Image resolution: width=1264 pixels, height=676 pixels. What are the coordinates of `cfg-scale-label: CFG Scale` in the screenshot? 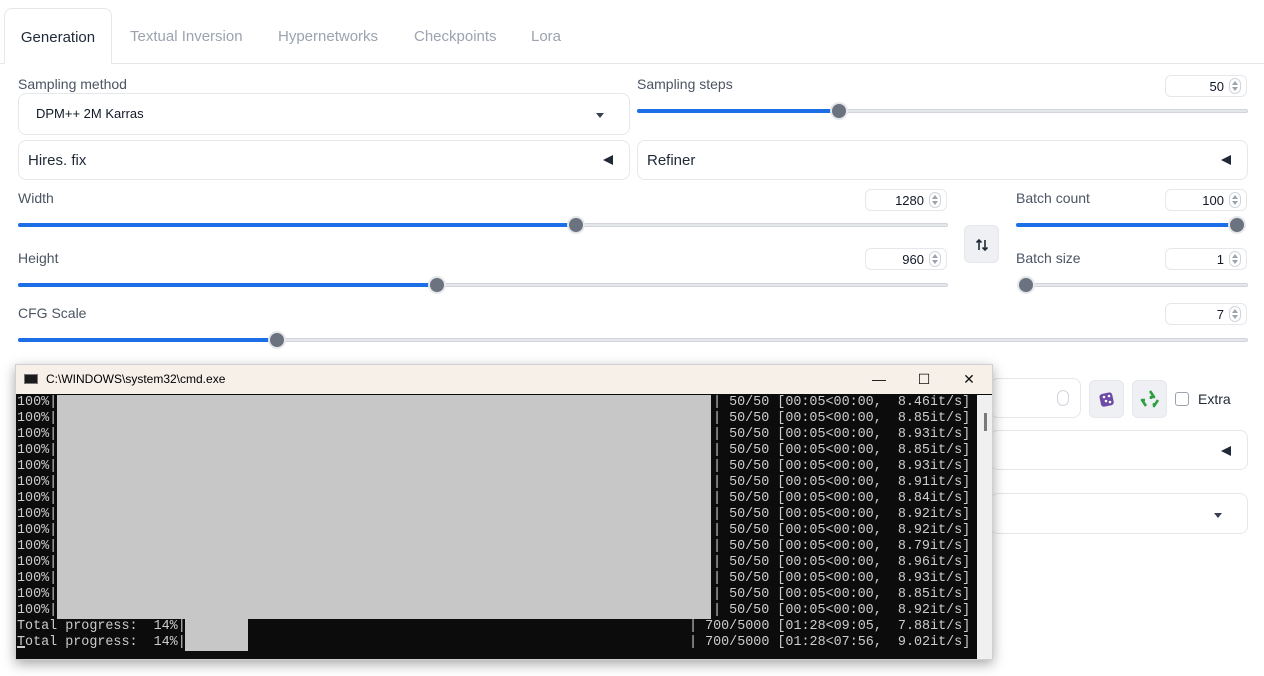 It's located at (52, 313).